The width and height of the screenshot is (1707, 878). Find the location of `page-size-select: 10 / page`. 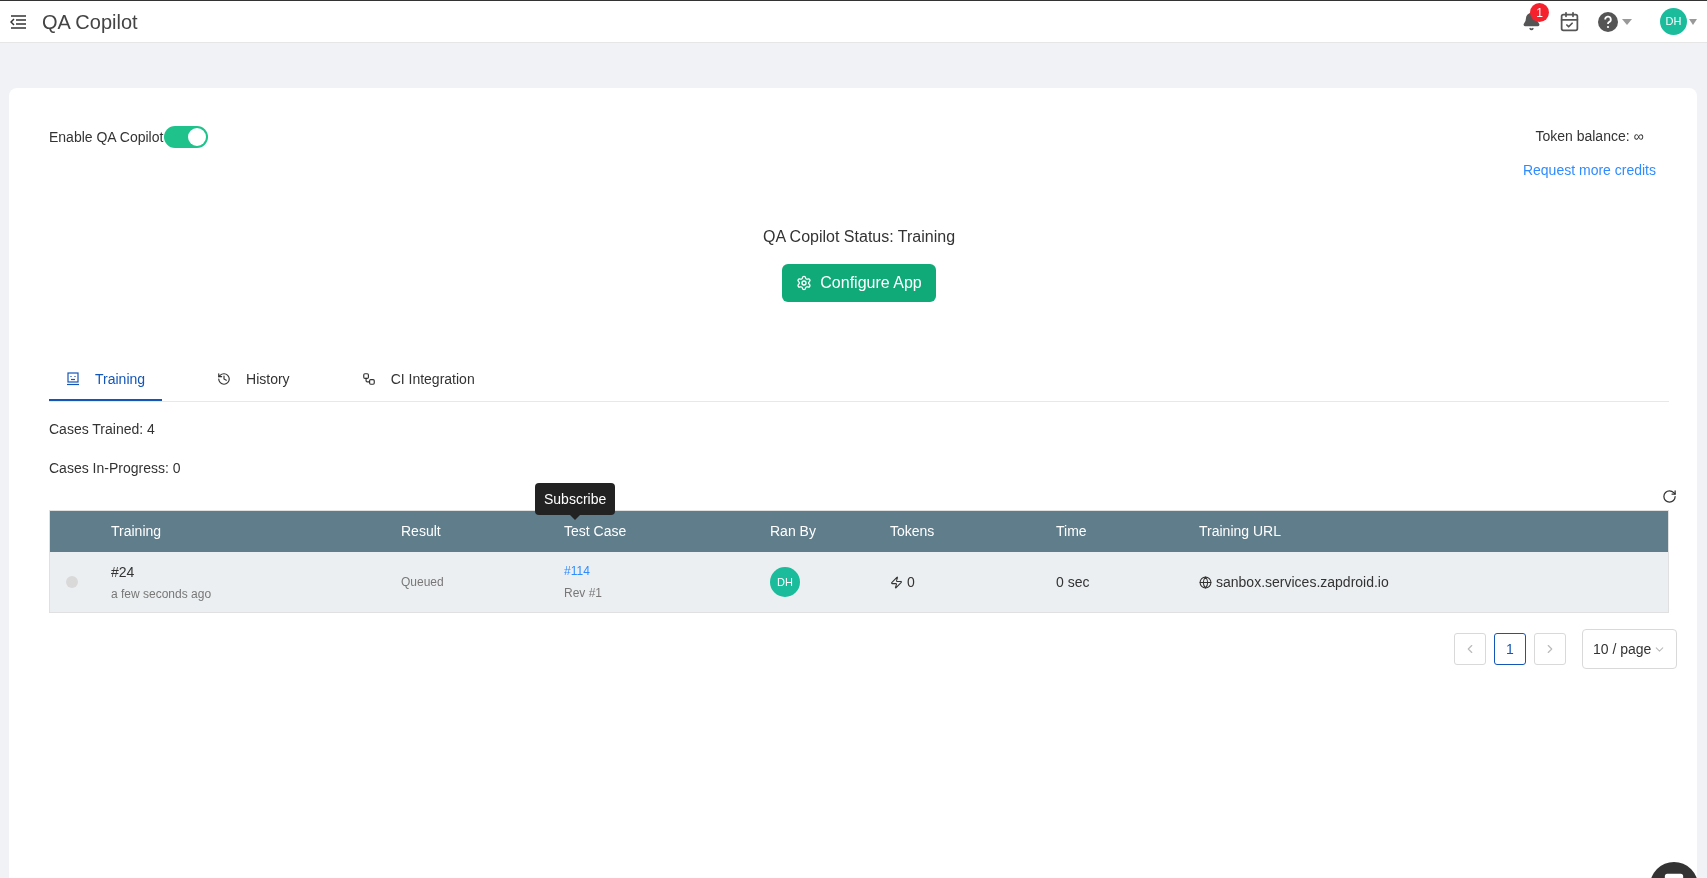

page-size-select: 10 / page is located at coordinates (1629, 649).